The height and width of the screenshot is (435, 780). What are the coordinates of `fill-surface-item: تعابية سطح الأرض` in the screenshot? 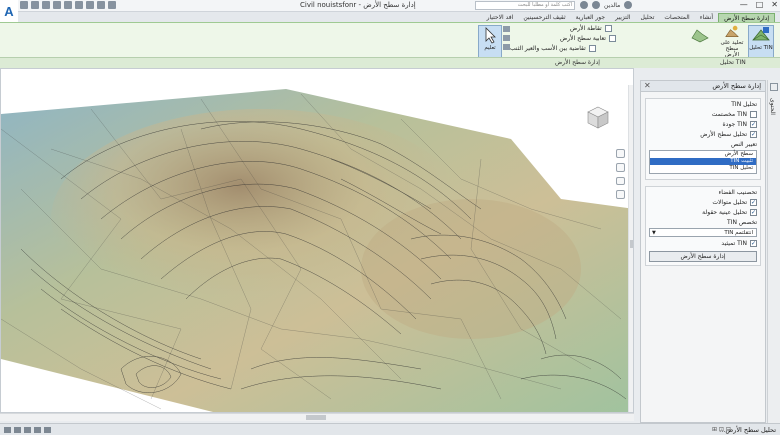 It's located at (588, 38).